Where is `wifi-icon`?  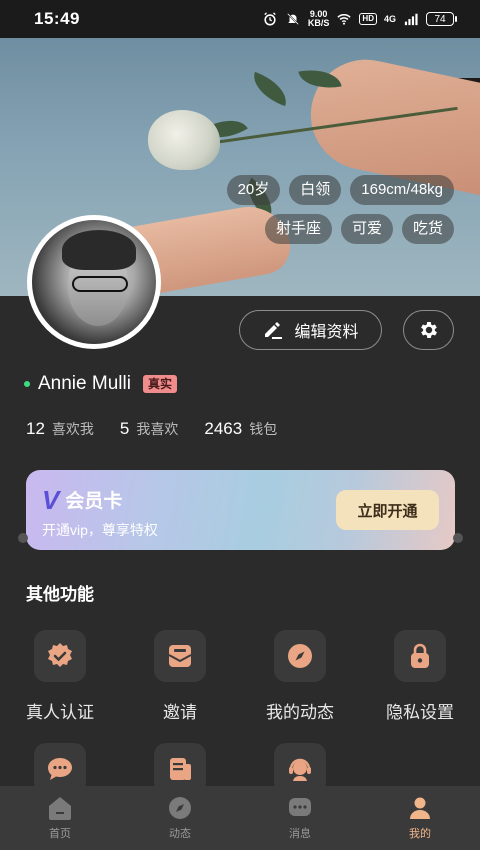 wifi-icon is located at coordinates (344, 19).